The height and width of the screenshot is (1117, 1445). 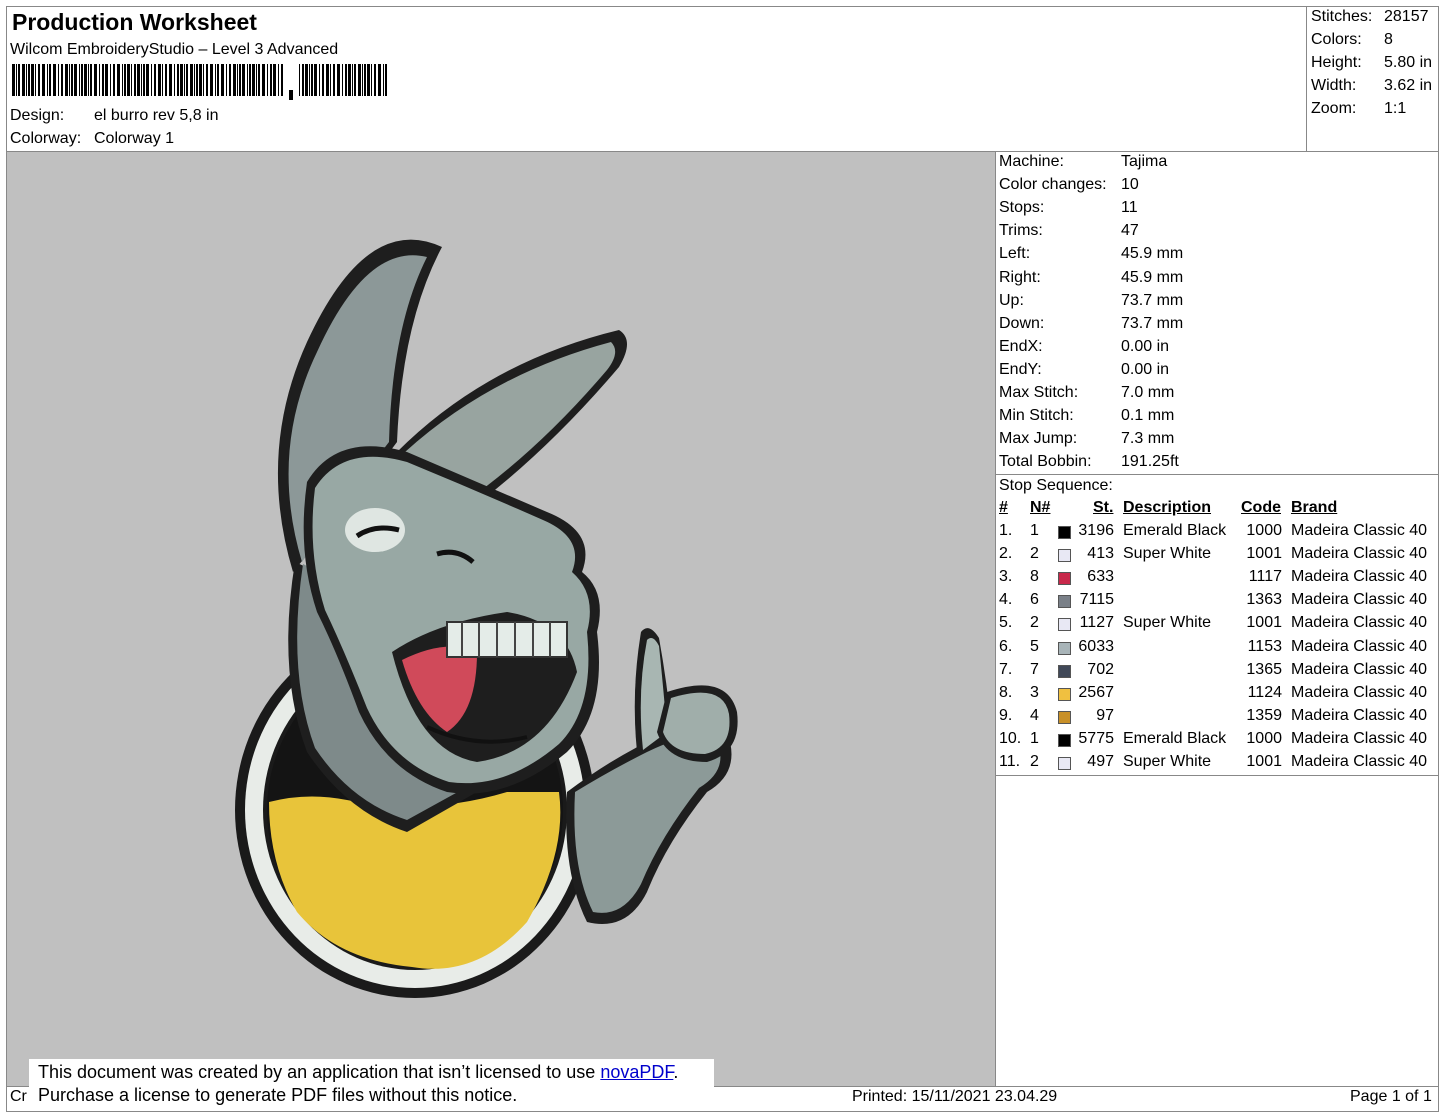 What do you see at coordinates (1264, 715) in the screenshot?
I see `thread-code: 1359` at bounding box center [1264, 715].